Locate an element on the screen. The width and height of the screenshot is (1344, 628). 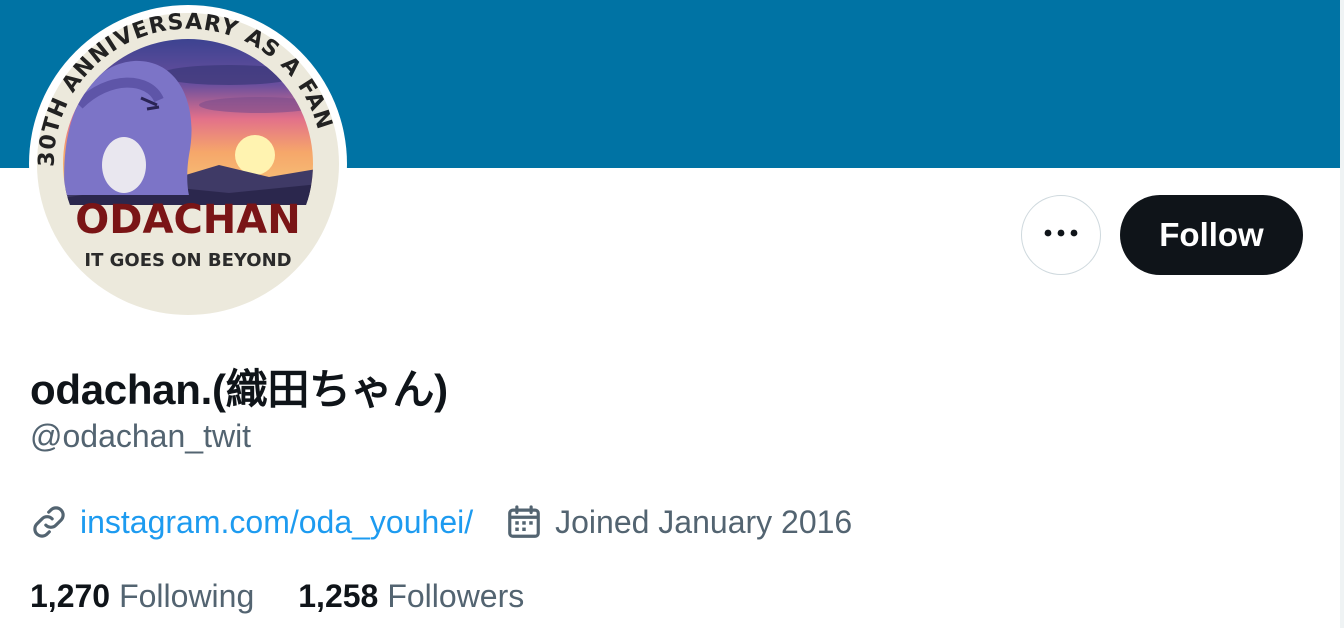
following-link: 1,270 Following is located at coordinates (142, 596).